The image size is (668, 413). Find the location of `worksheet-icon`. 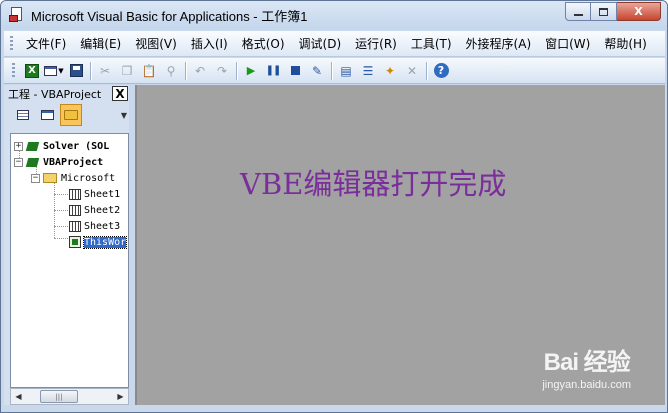

worksheet-icon is located at coordinates (75, 194).